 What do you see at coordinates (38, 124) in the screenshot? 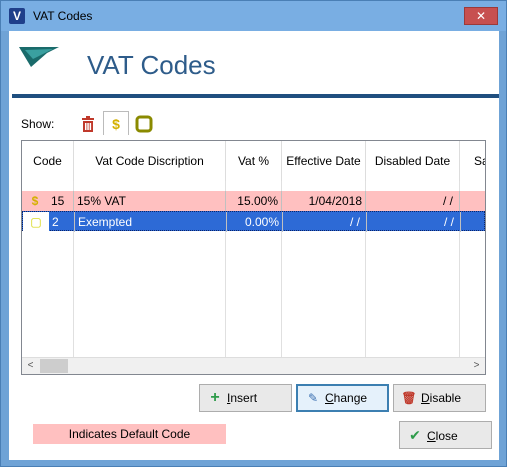
I see `show-label: Show:` at bounding box center [38, 124].